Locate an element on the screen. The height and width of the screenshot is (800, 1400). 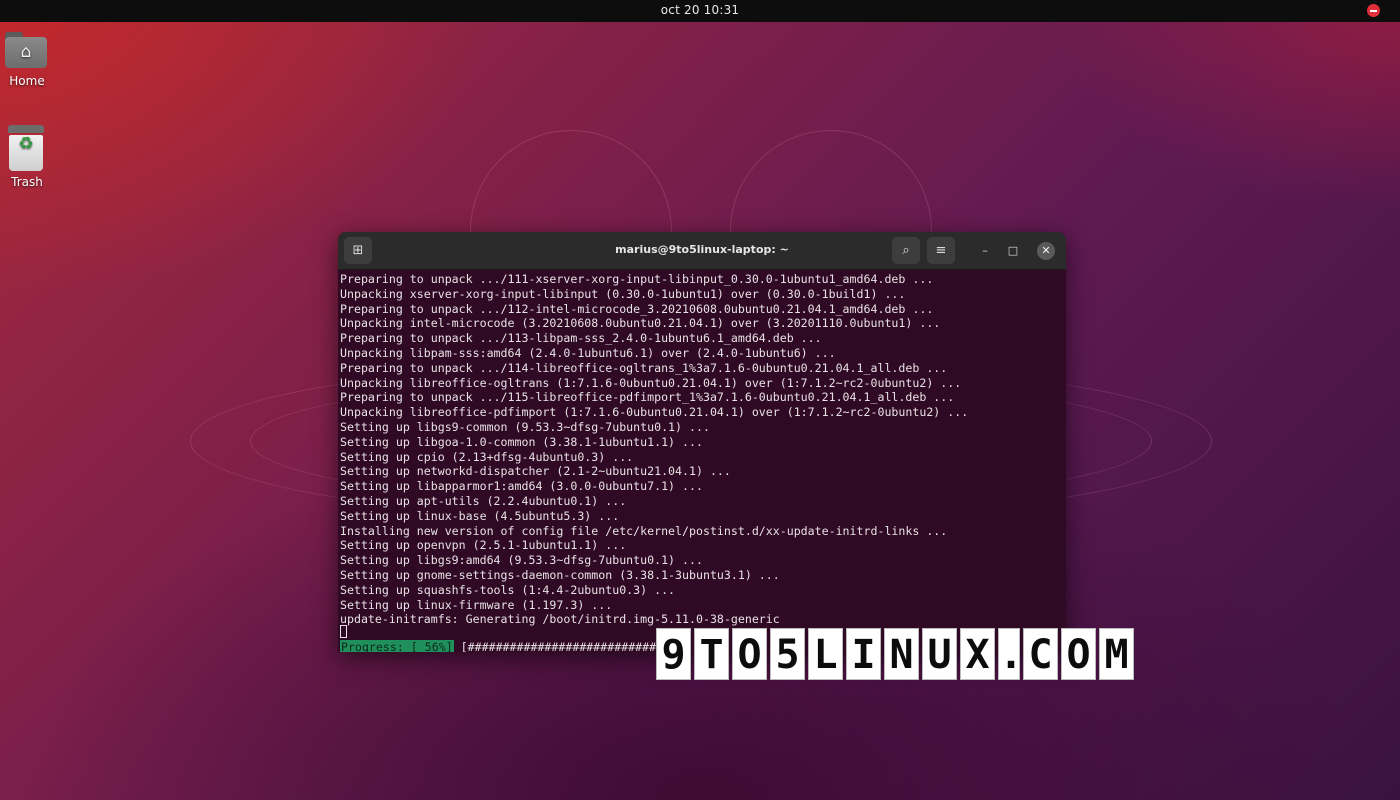
progress-bar: [############################ is located at coordinates (562, 646).